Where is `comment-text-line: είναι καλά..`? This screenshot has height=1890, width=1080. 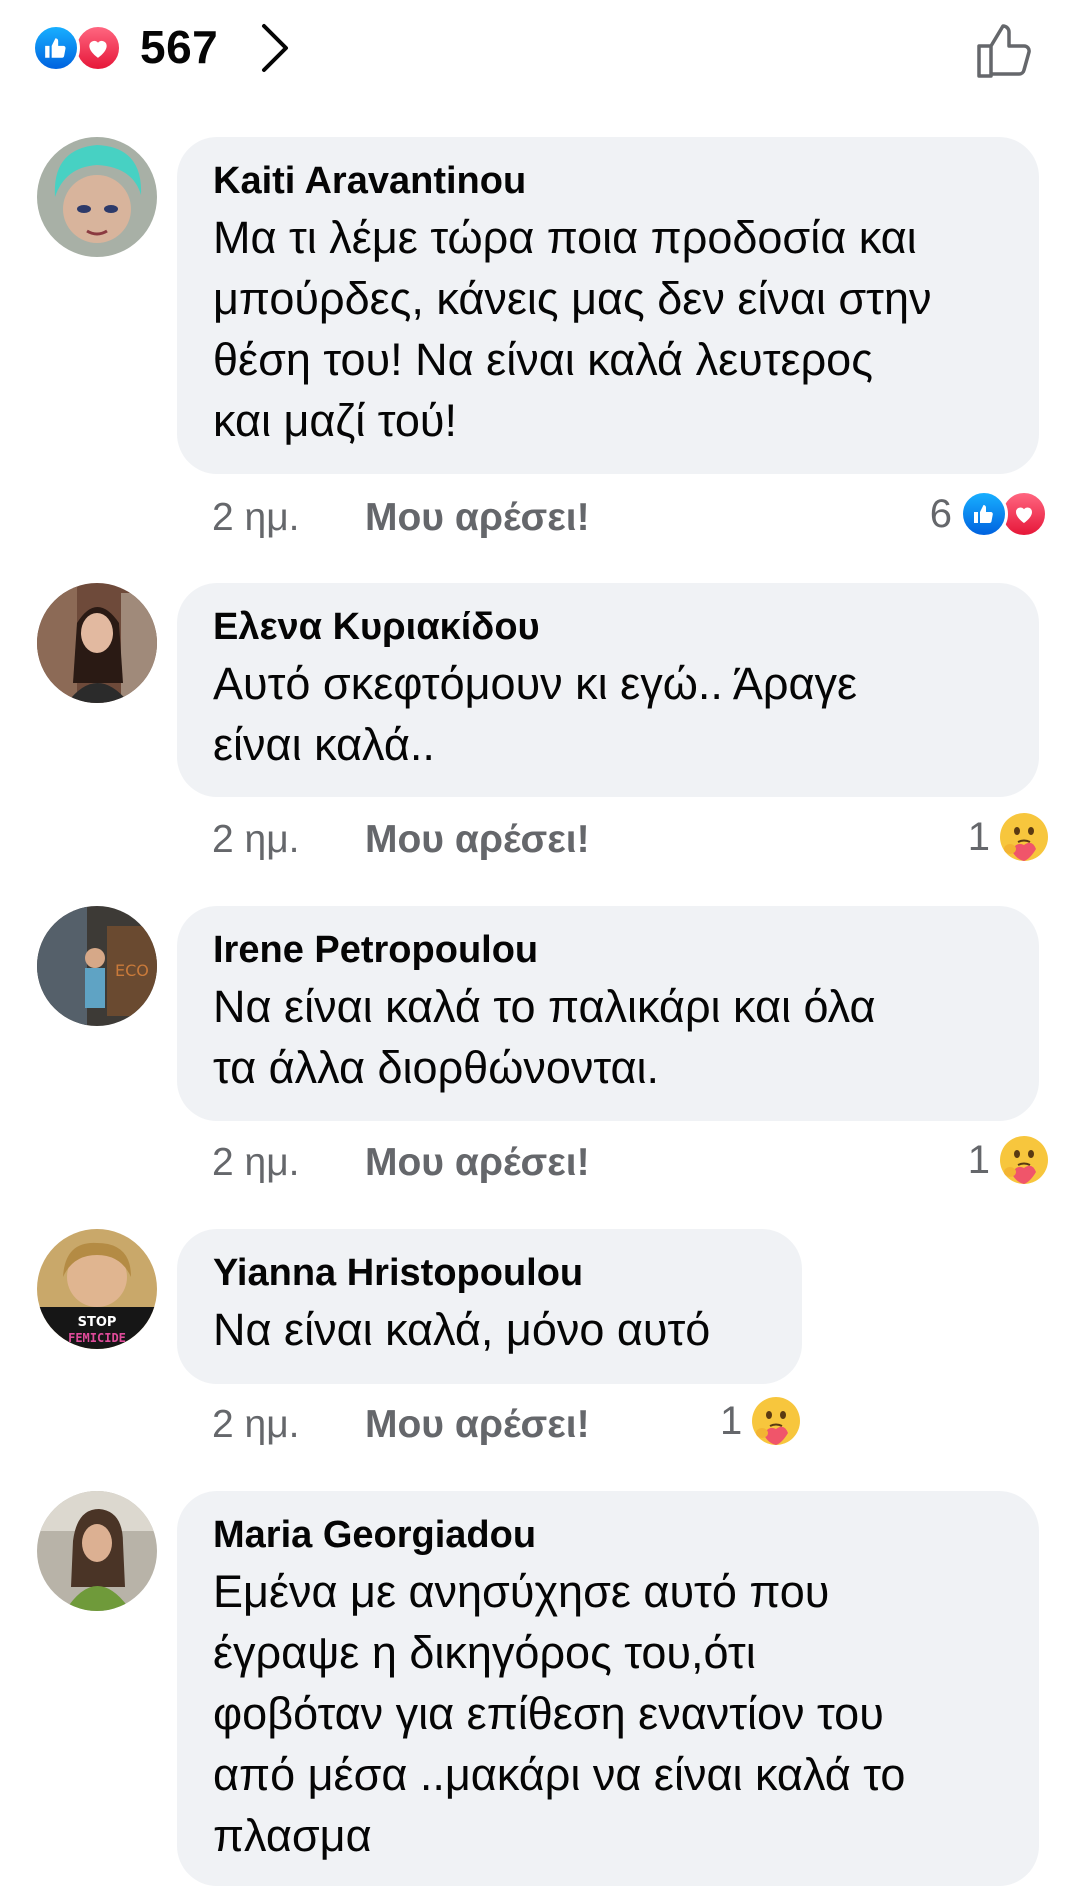 comment-text-line: είναι καλά.. is located at coordinates (324, 744).